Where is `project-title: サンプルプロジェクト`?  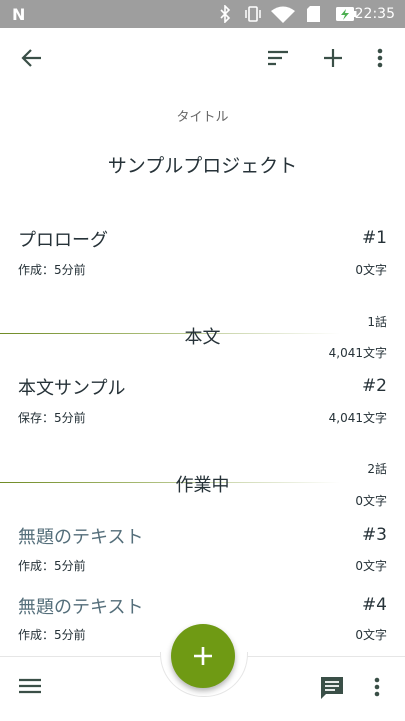 project-title: サンプルプロジェクト is located at coordinates (202, 164).